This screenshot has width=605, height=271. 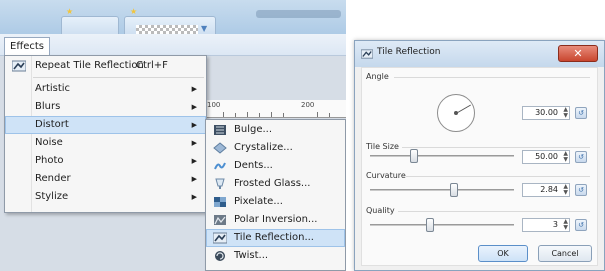 What do you see at coordinates (565, 253) in the screenshot?
I see `cancel-button: Cancel` at bounding box center [565, 253].